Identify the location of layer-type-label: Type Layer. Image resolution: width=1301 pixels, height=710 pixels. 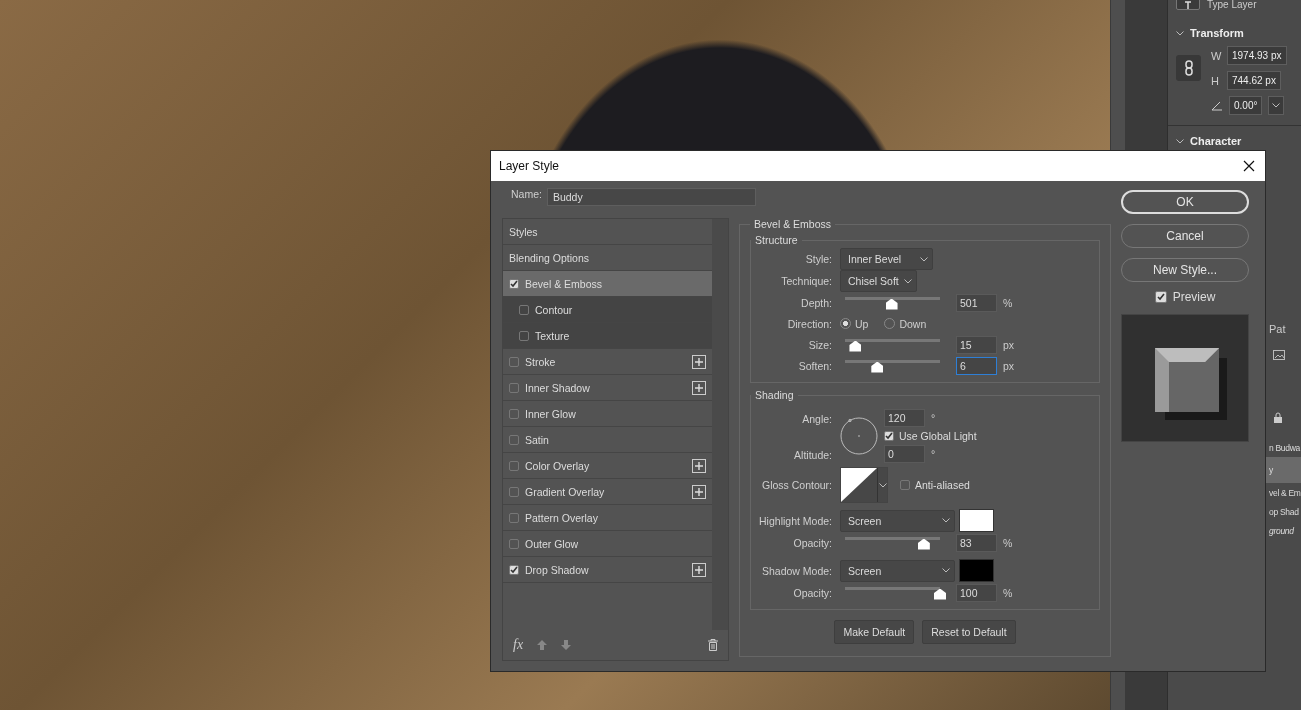
(1232, 5).